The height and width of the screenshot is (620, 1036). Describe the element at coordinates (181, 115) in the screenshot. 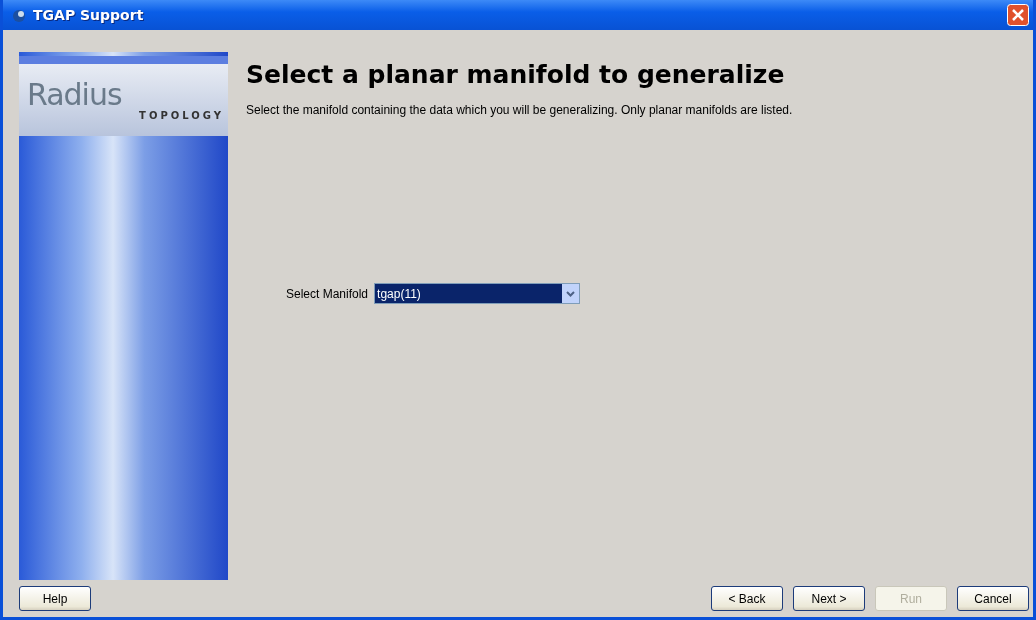

I see `logo-subtitle: TOPOLOGY` at that location.